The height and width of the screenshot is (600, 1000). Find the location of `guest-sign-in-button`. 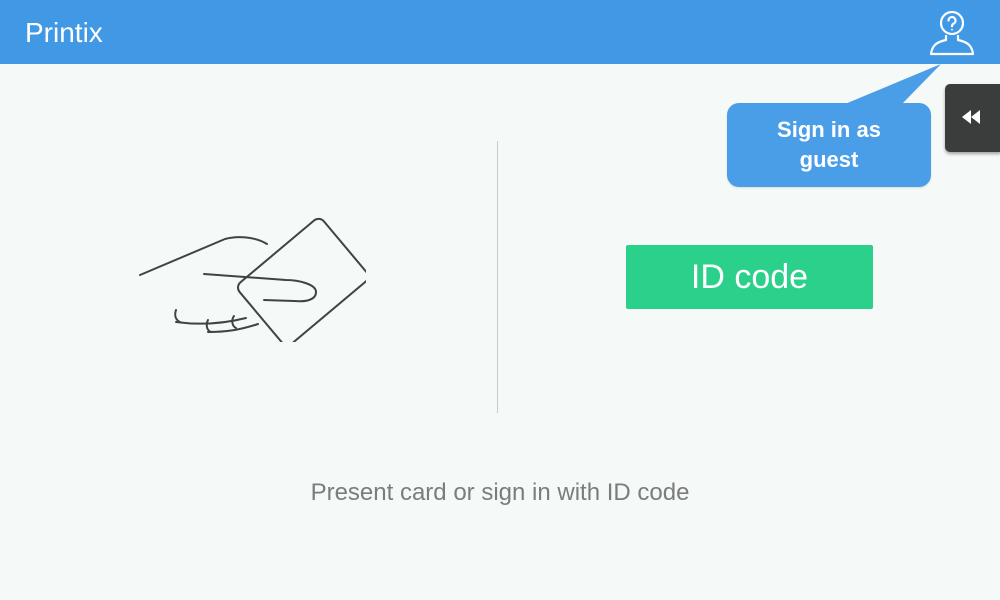

guest-sign-in-button is located at coordinates (952, 33).